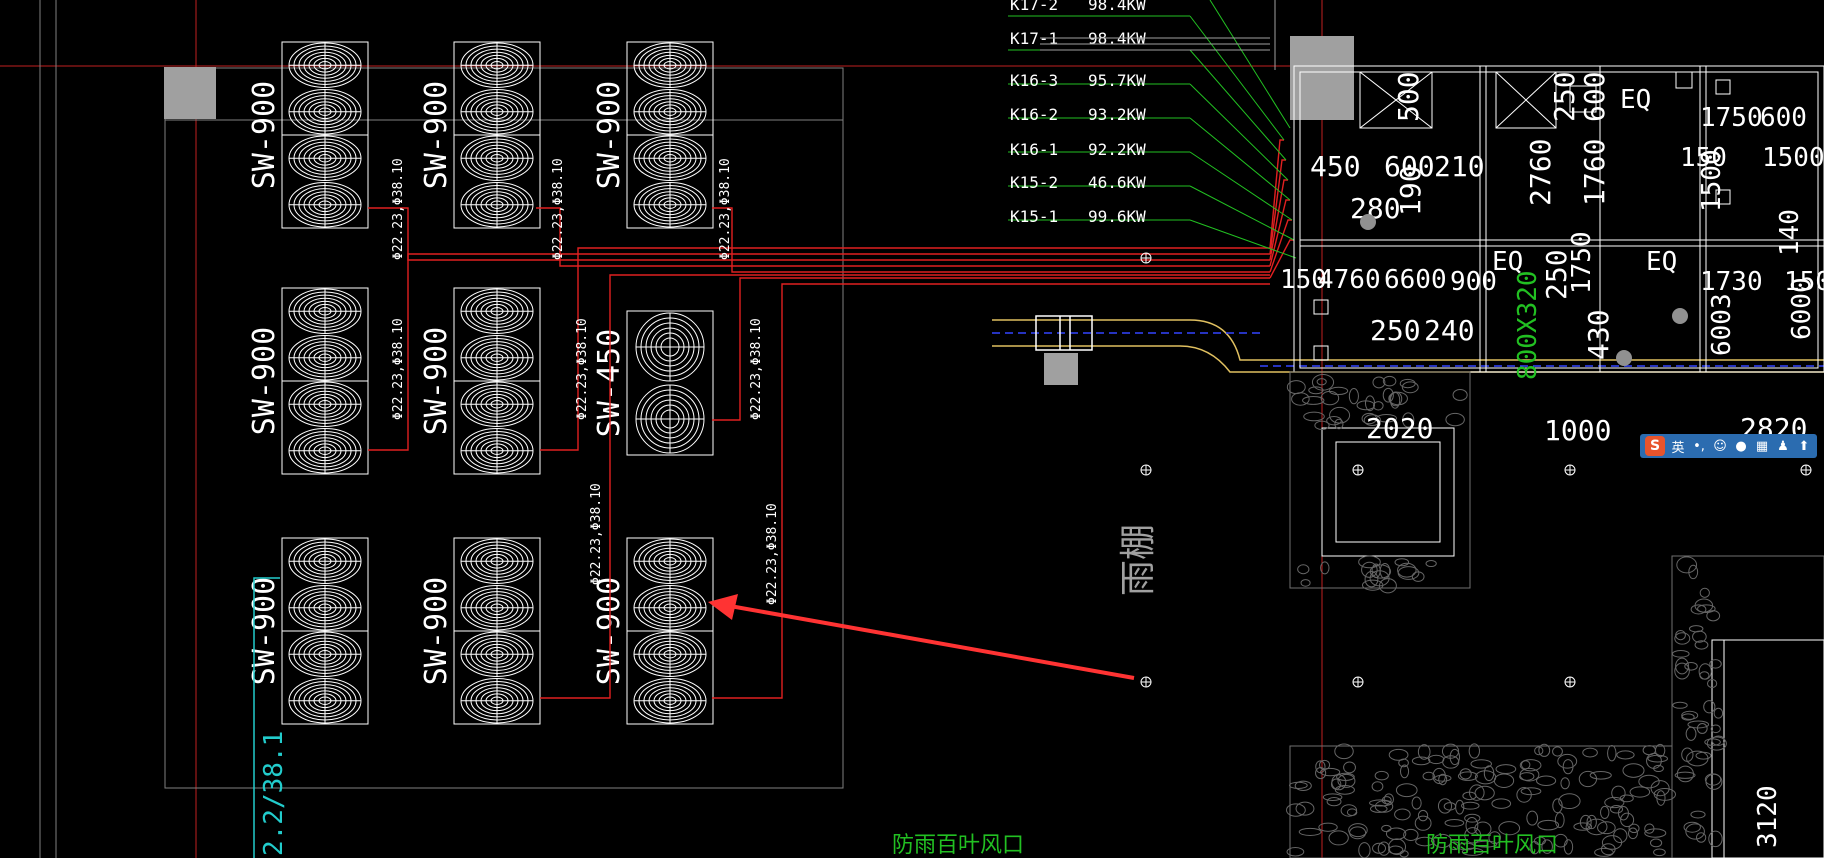  What do you see at coordinates (1768, 816) in the screenshot?
I see `dim-text: 3120` at bounding box center [1768, 816].